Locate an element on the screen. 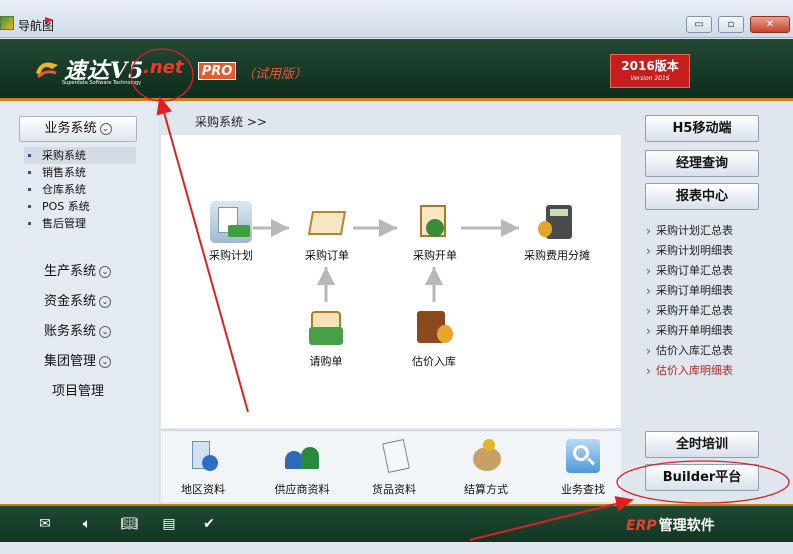 The width and height of the screenshot is (793, 554). sub-item-sales: 销售系统 is located at coordinates (80, 172).